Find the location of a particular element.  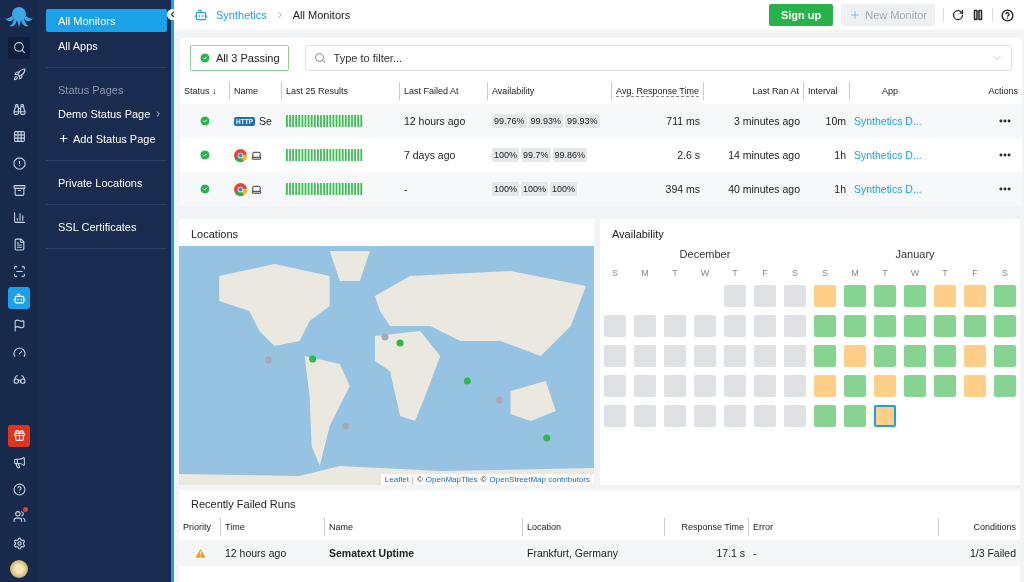

monitor-name: Se is located at coordinates (265, 121).